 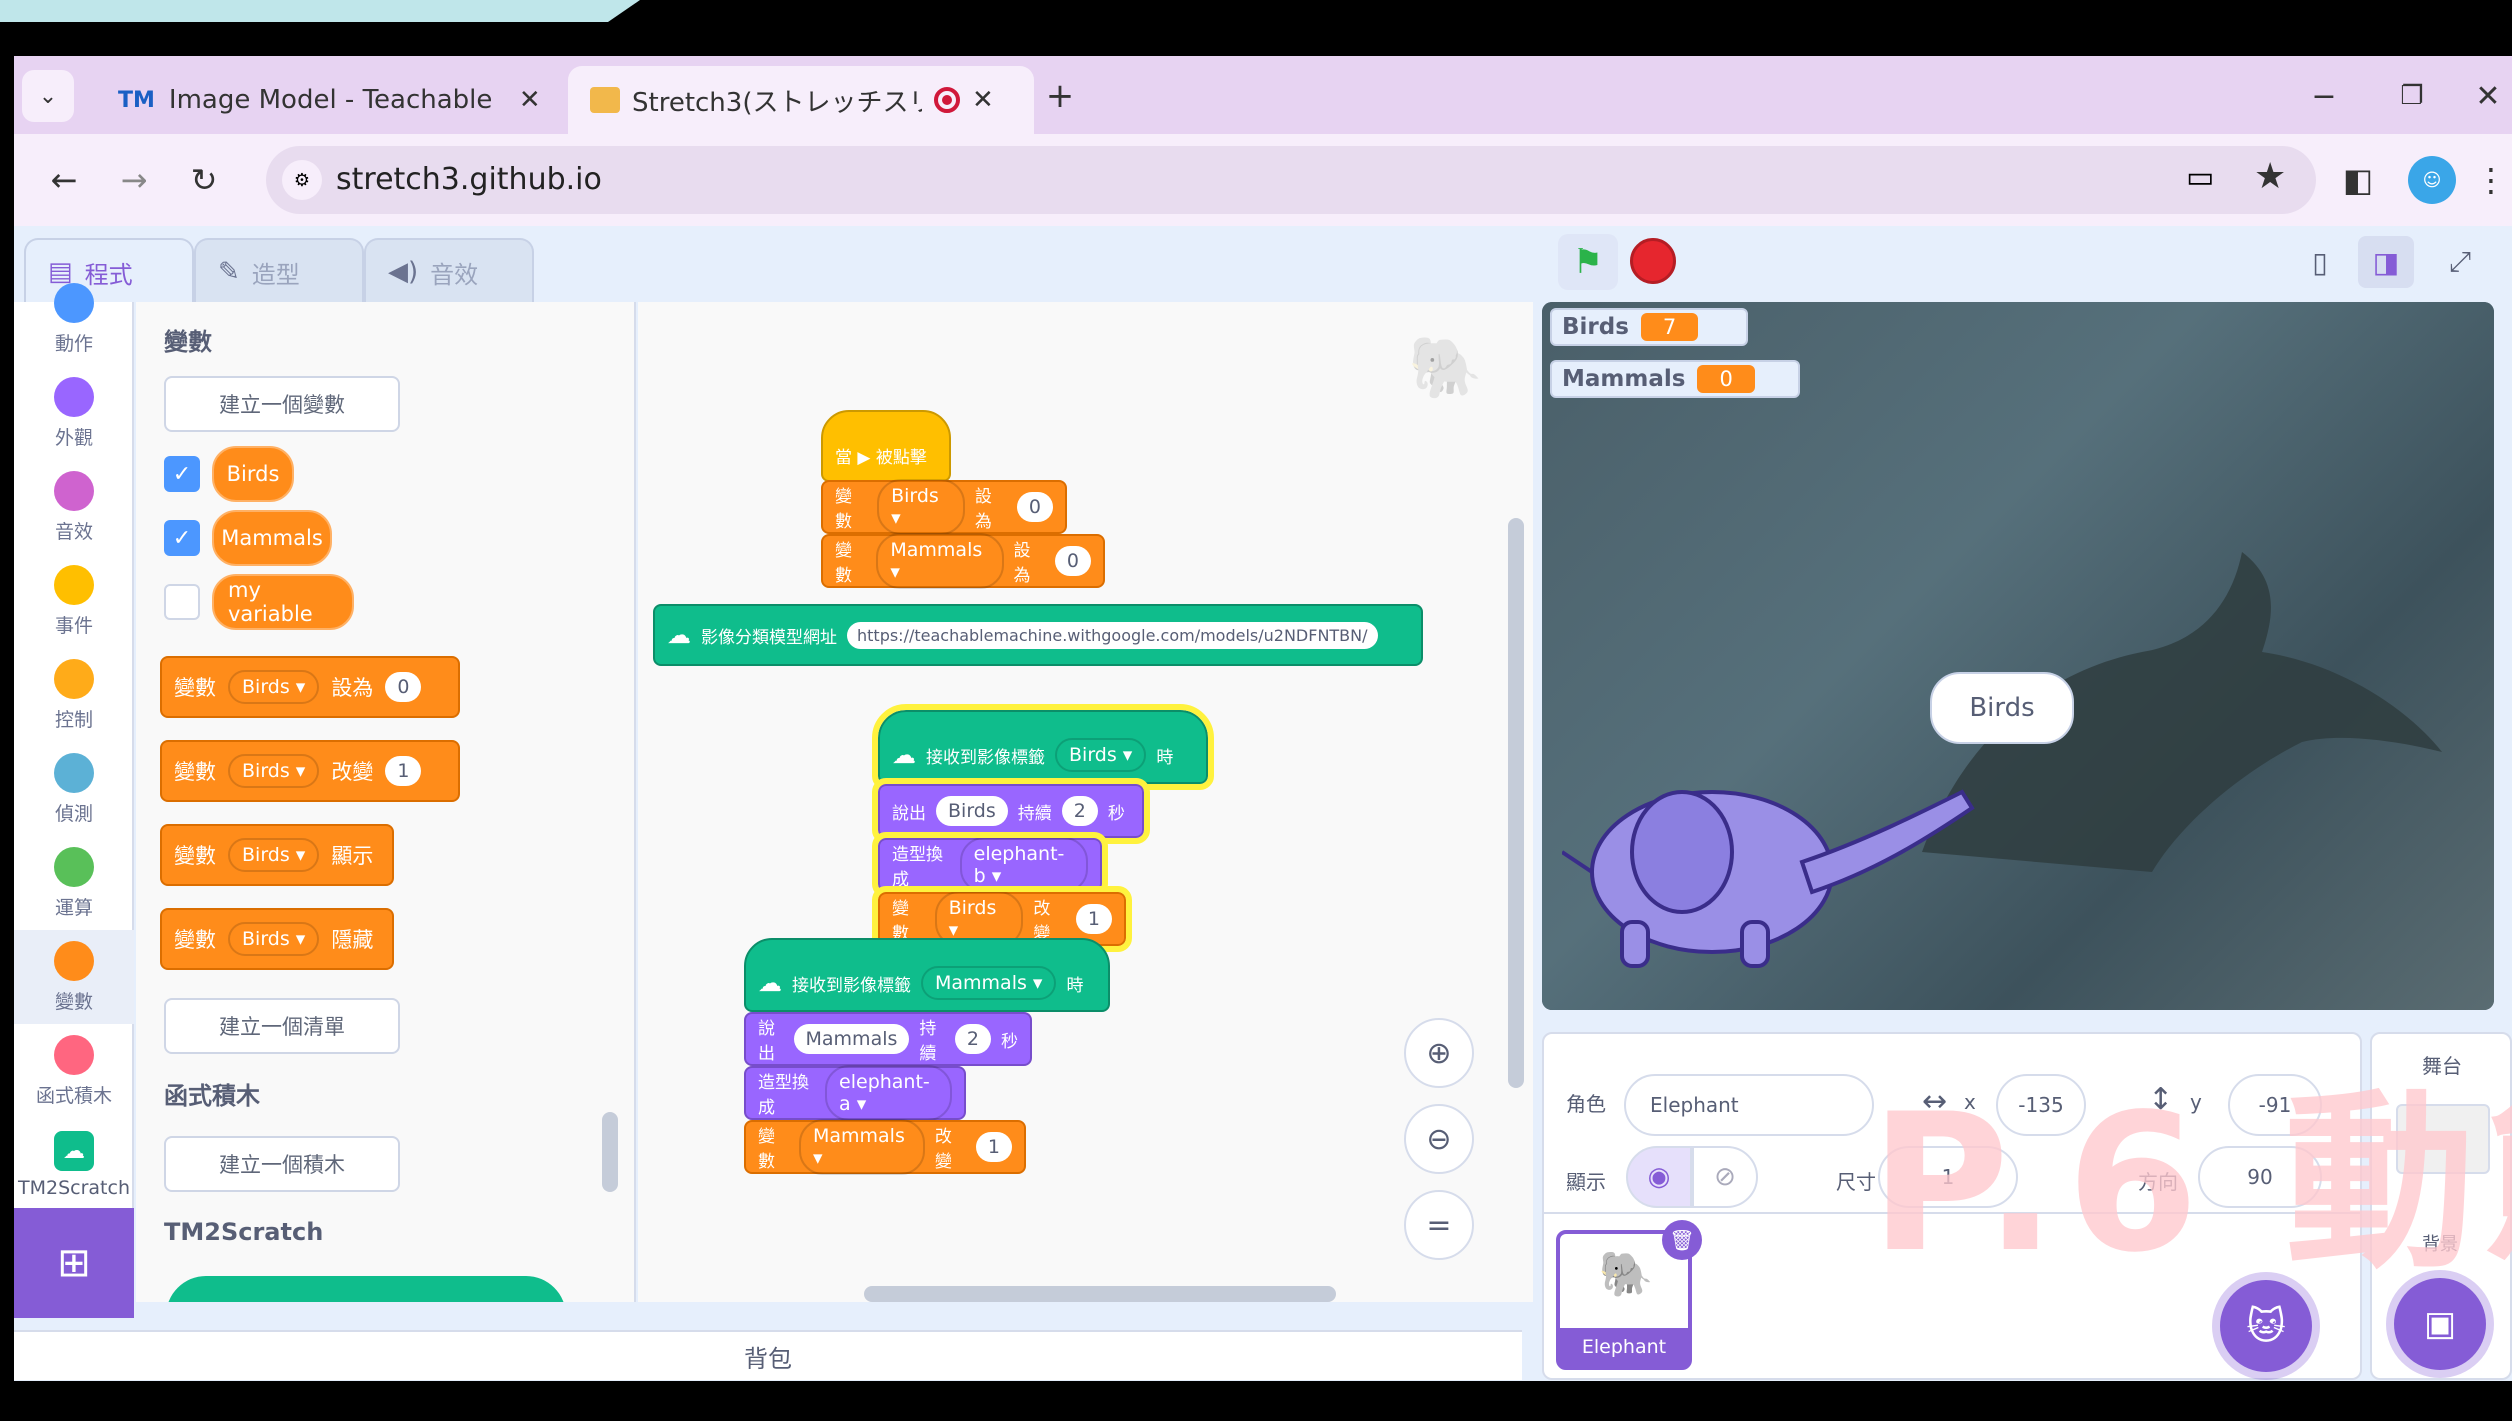 I want to click on category-tm2scratch: ☁ TM2Scratch, so click(x=74, y=1165).